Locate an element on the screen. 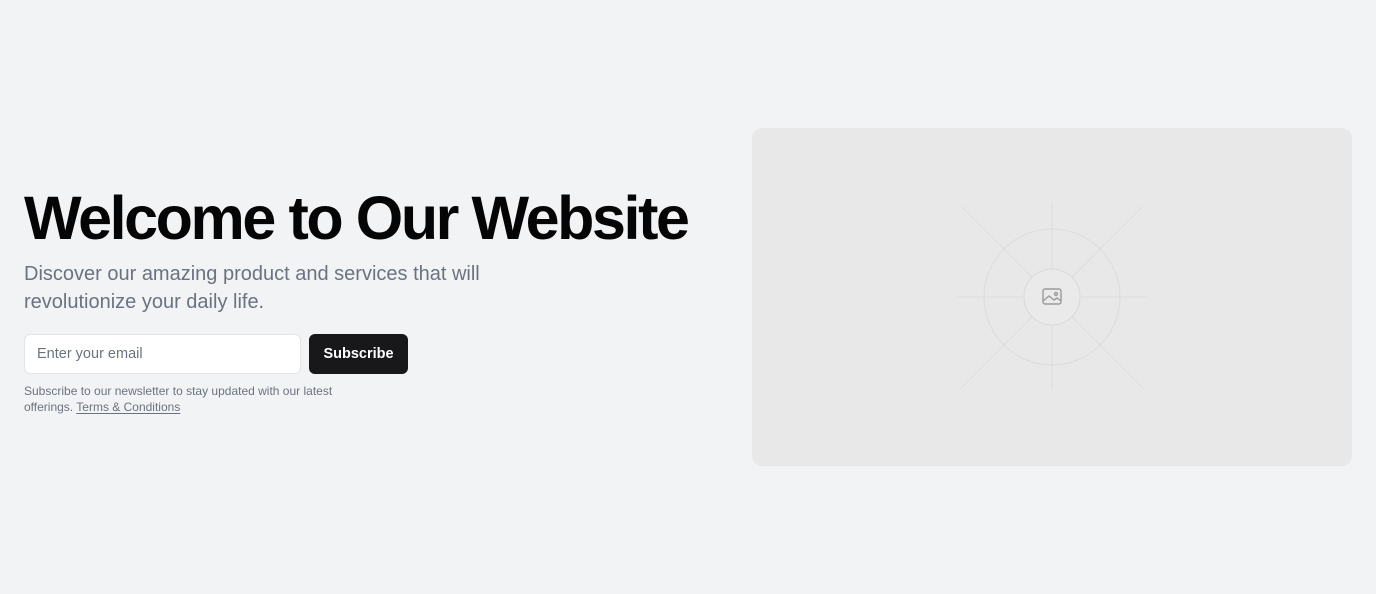 This screenshot has width=1376, height=594. email-input is located at coordinates (162, 354).